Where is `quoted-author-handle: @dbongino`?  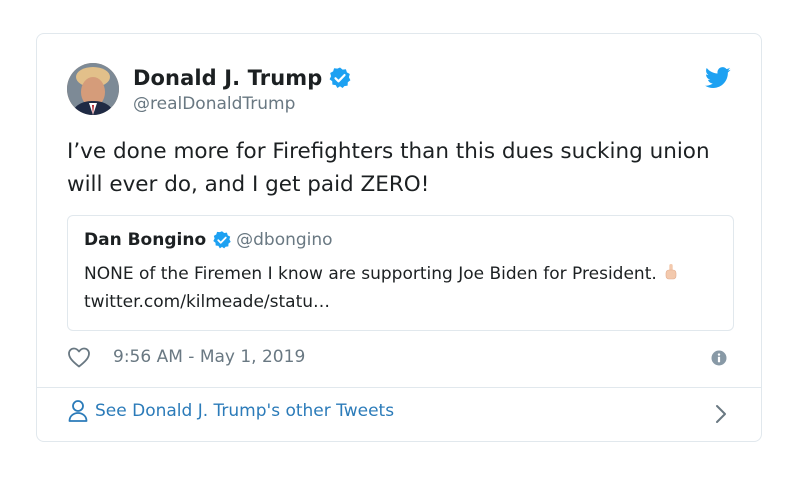 quoted-author-handle: @dbongino is located at coordinates (284, 240).